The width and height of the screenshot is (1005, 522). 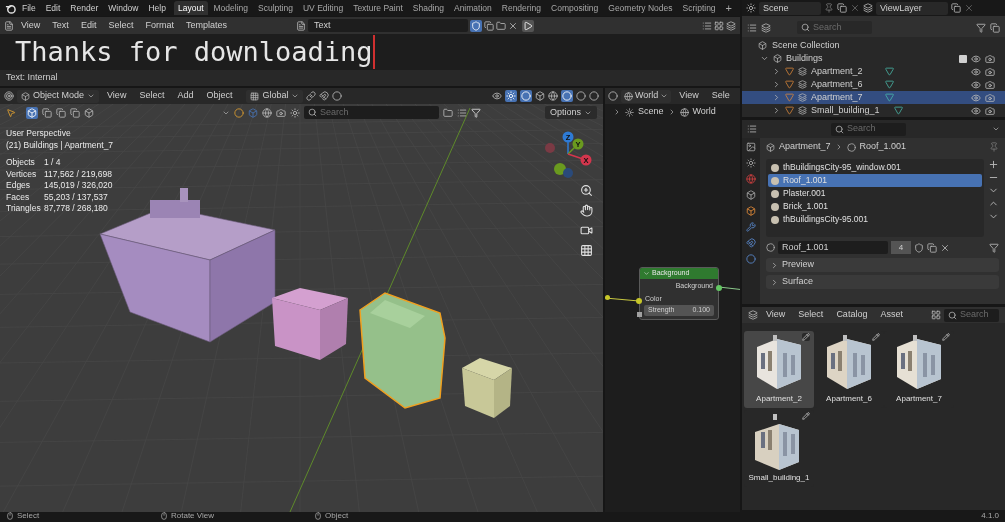 What do you see at coordinates (729, 8) in the screenshot?
I see `add-workspace-button: +` at bounding box center [729, 8].